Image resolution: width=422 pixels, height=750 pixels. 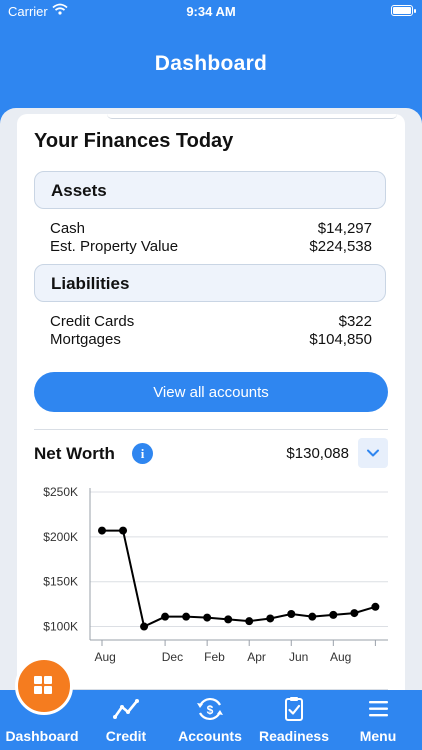 I want to click on y-tick-label: $100K, so click(x=60, y=627).